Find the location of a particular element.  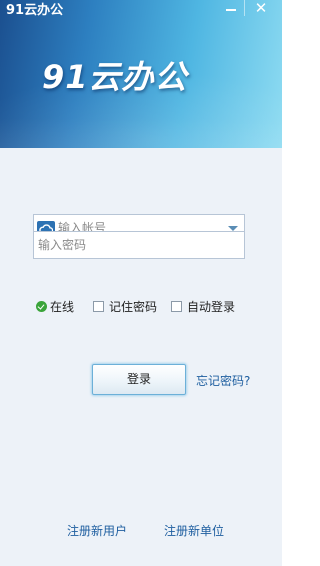

window-title: 91云办公 is located at coordinates (35, 10).